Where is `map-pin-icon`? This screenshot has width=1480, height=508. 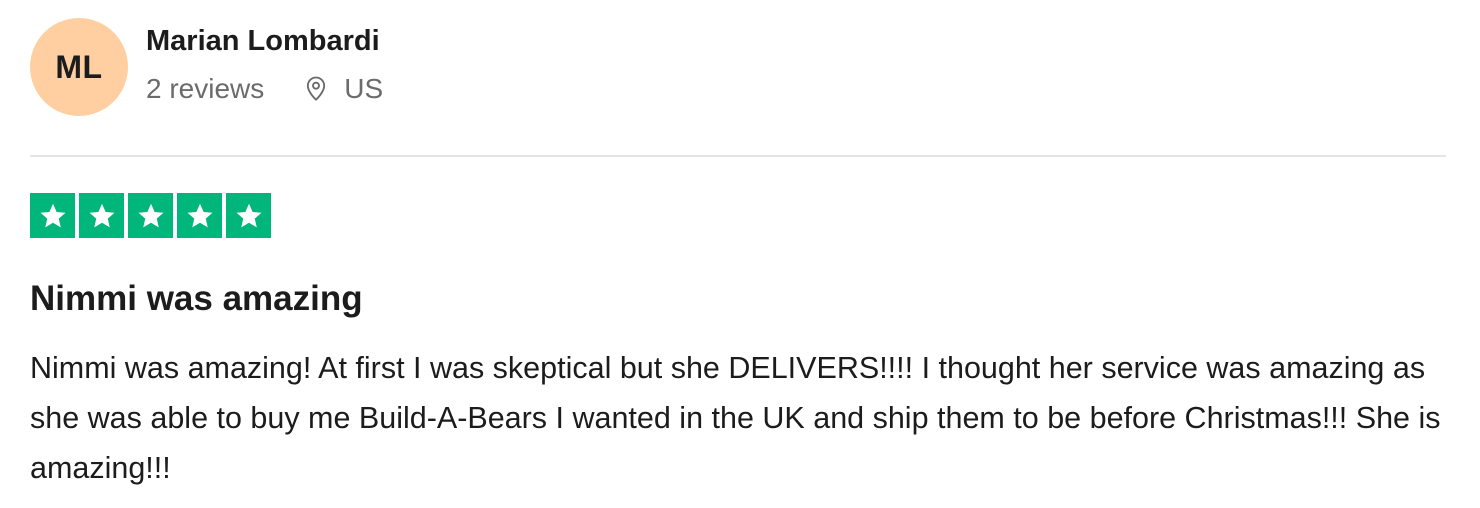
map-pin-icon is located at coordinates (316, 88).